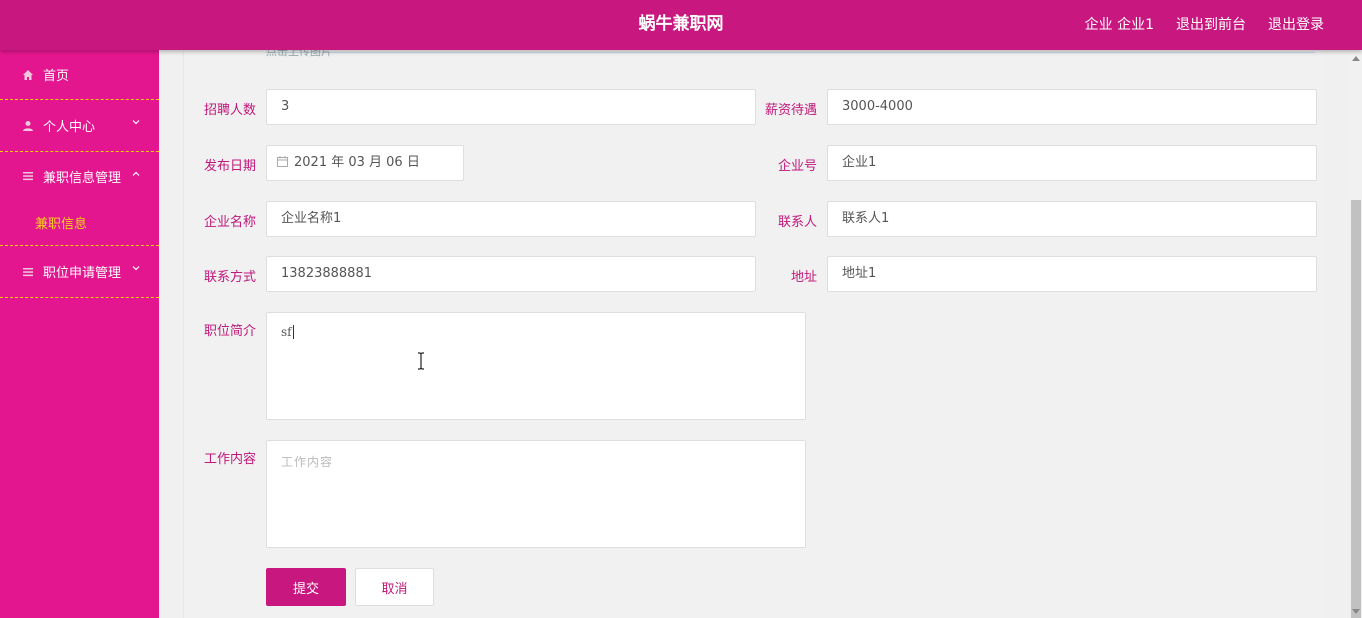 This screenshot has width=1362, height=618. What do you see at coordinates (286, 332) in the screenshot?
I see `job-intro-value: sf` at bounding box center [286, 332].